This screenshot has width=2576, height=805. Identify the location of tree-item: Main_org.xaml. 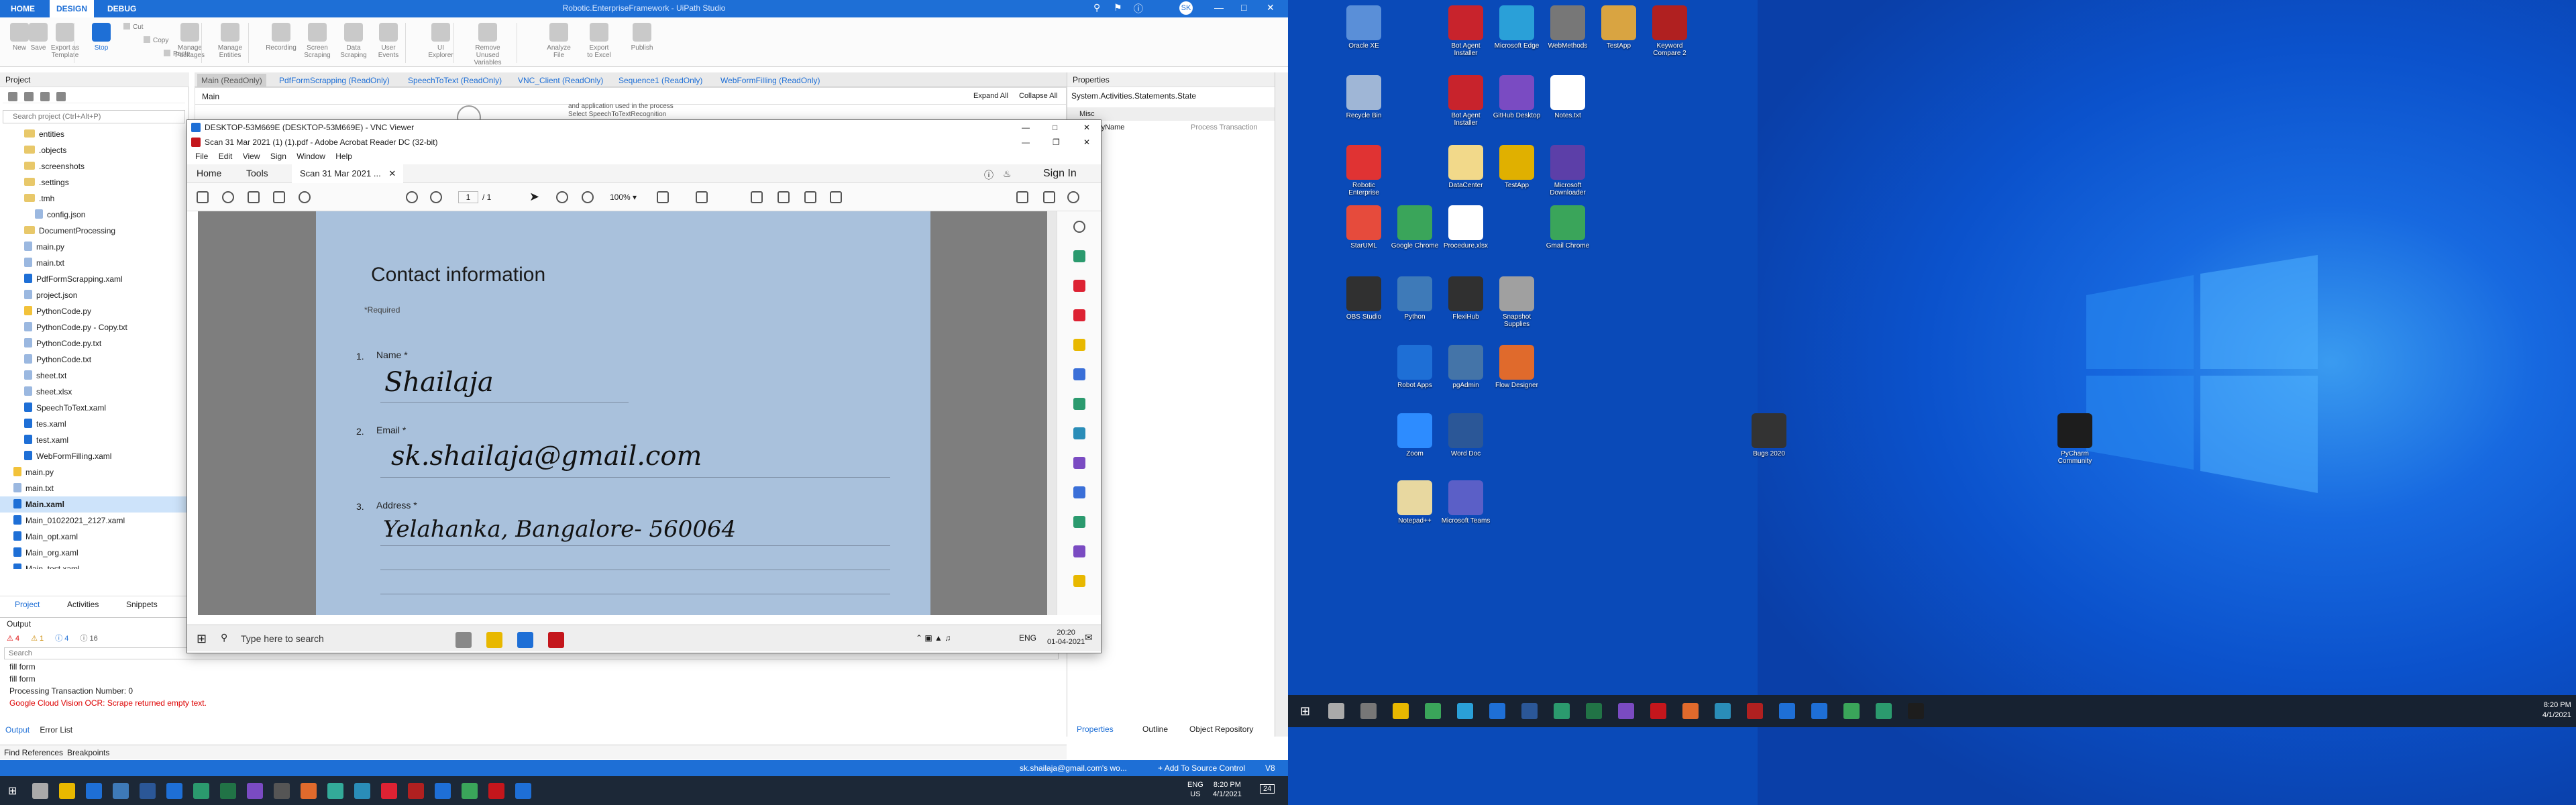
(94, 553).